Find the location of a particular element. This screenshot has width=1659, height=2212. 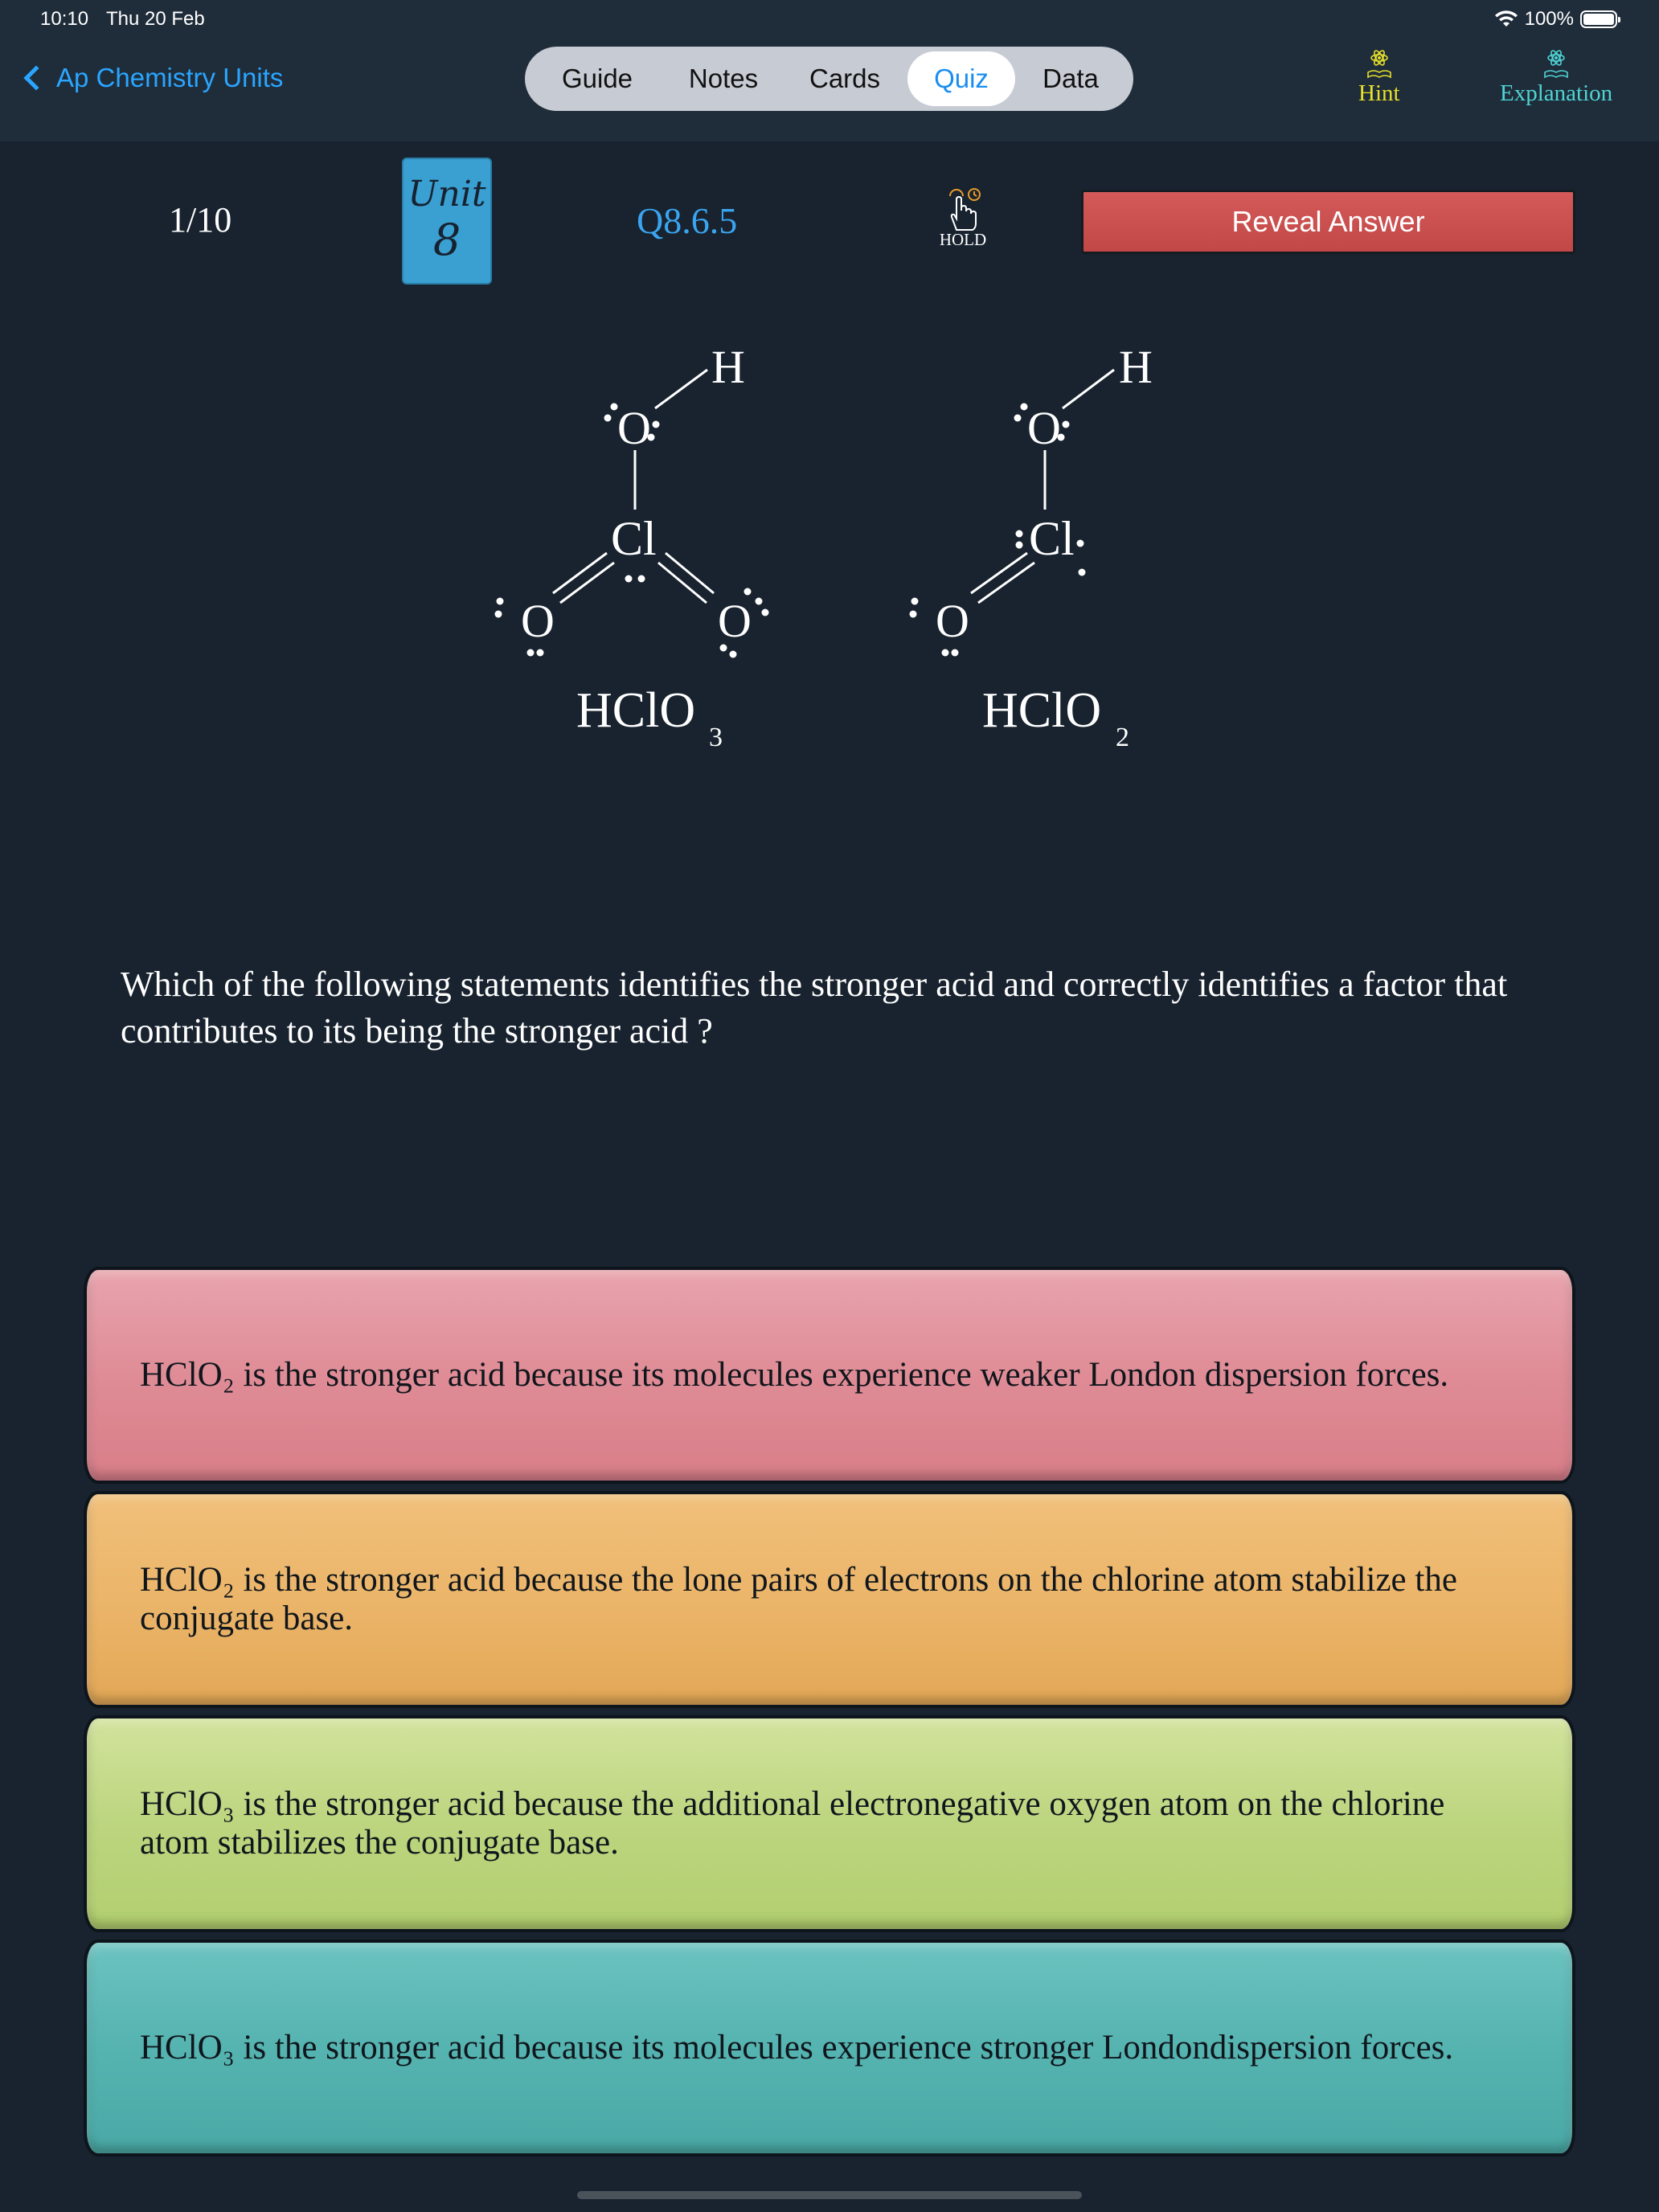

formula-hclo2: HClO is located at coordinates (1041, 710).